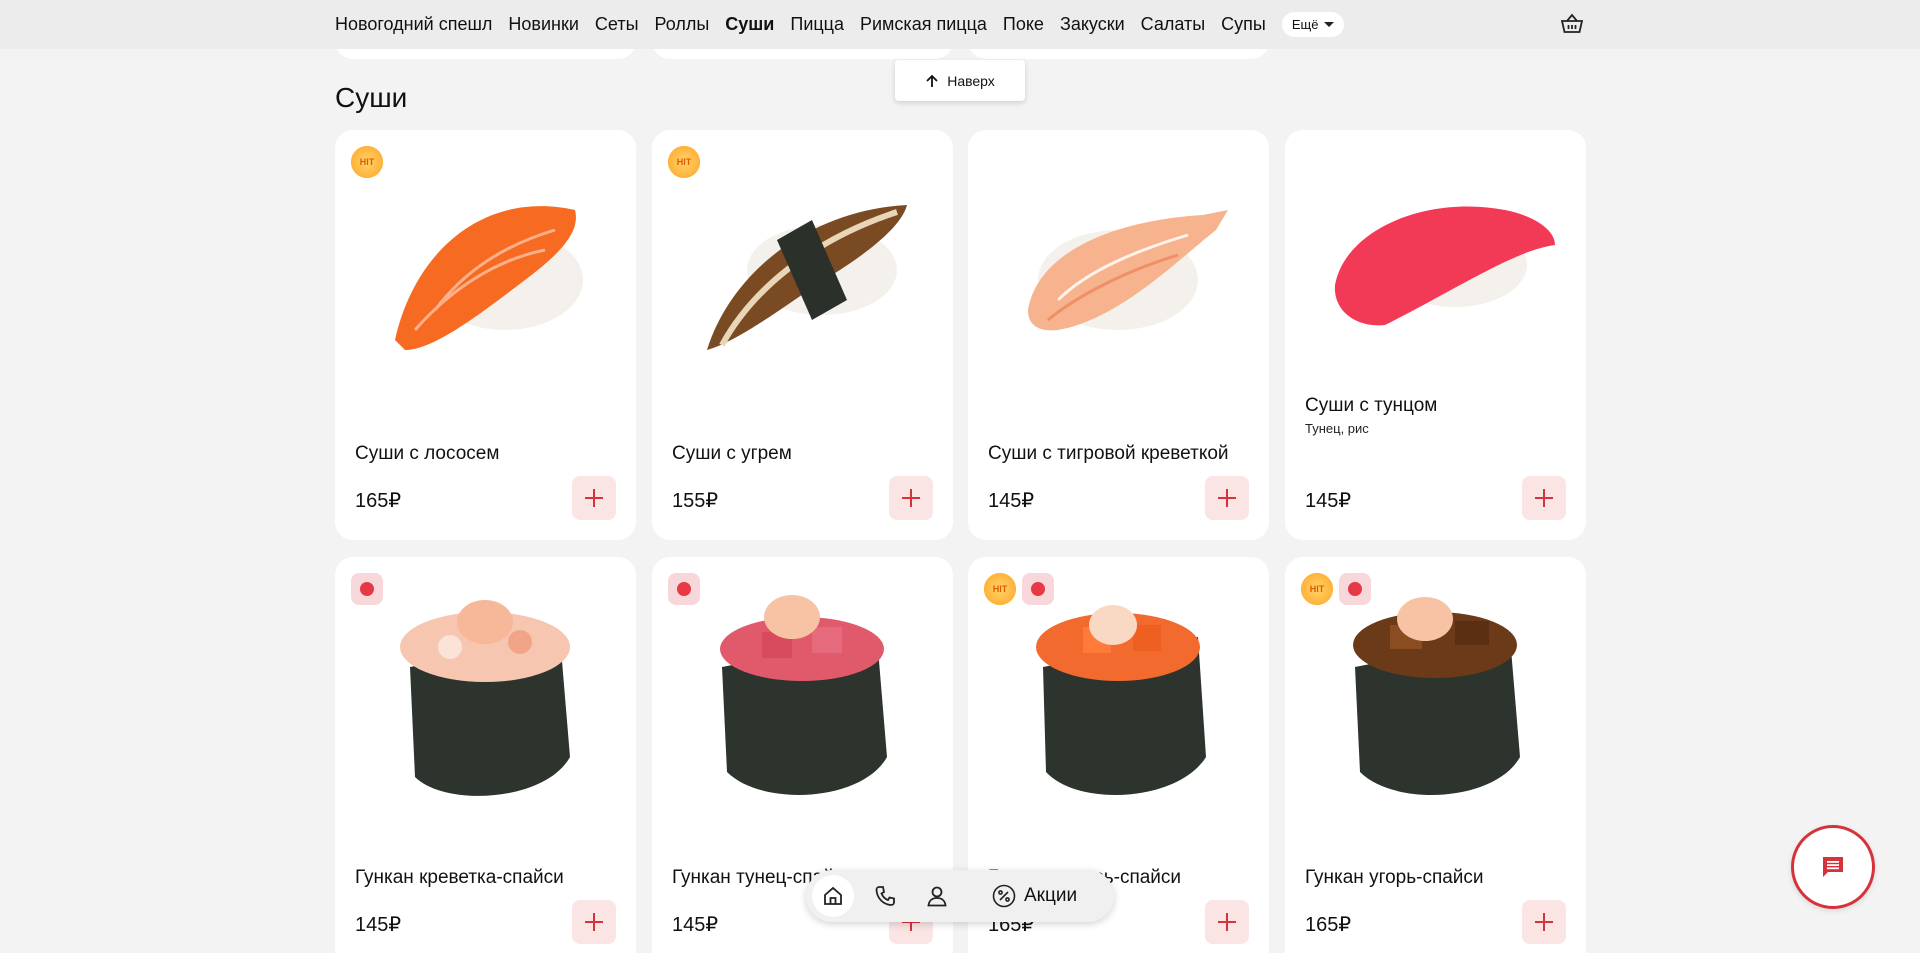 The image size is (1920, 953). I want to click on chat-button, so click(1833, 867).